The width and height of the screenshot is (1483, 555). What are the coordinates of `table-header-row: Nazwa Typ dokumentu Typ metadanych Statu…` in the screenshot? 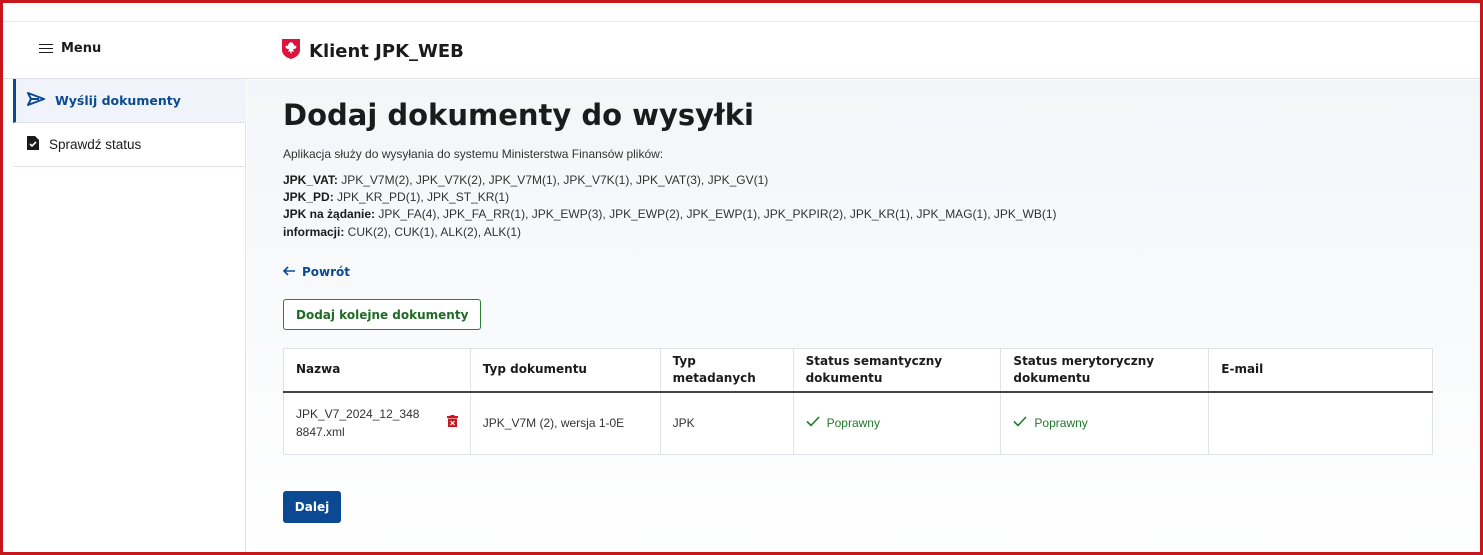 It's located at (858, 370).